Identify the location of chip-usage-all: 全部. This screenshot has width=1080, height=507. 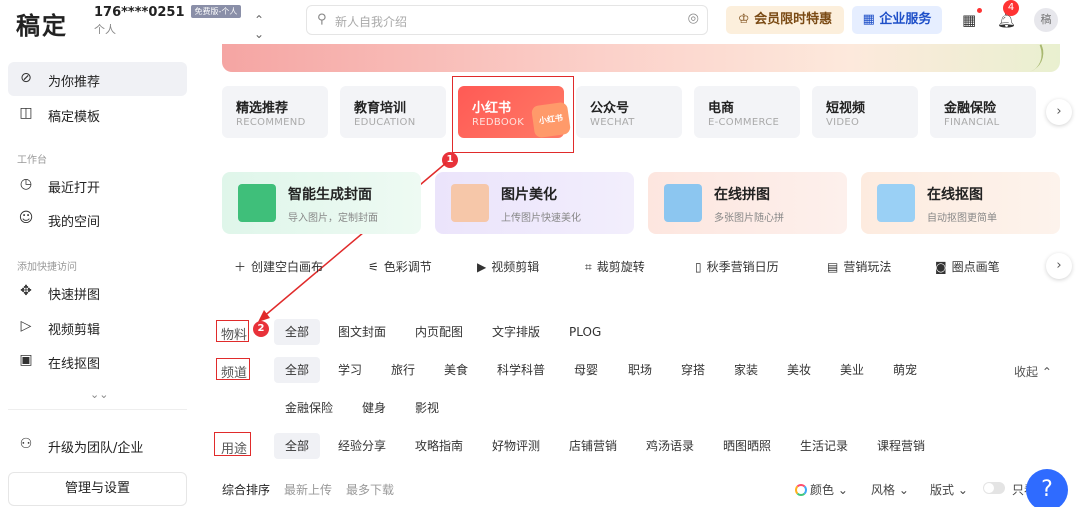
(297, 446).